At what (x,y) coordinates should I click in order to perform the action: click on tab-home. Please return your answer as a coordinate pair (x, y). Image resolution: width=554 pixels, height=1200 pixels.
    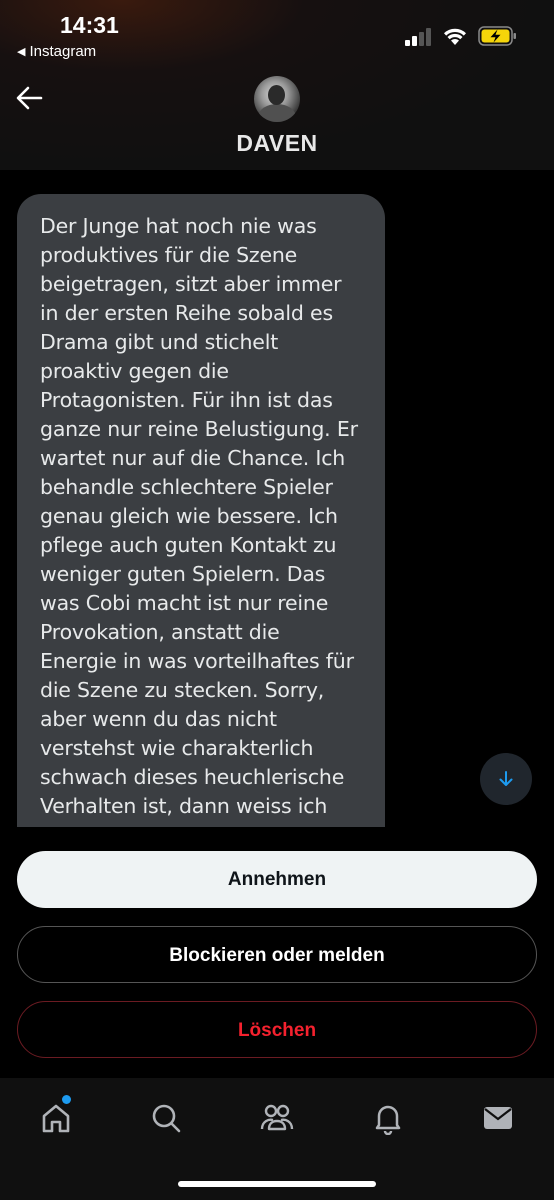
    Looking at the image, I should click on (56, 1118).